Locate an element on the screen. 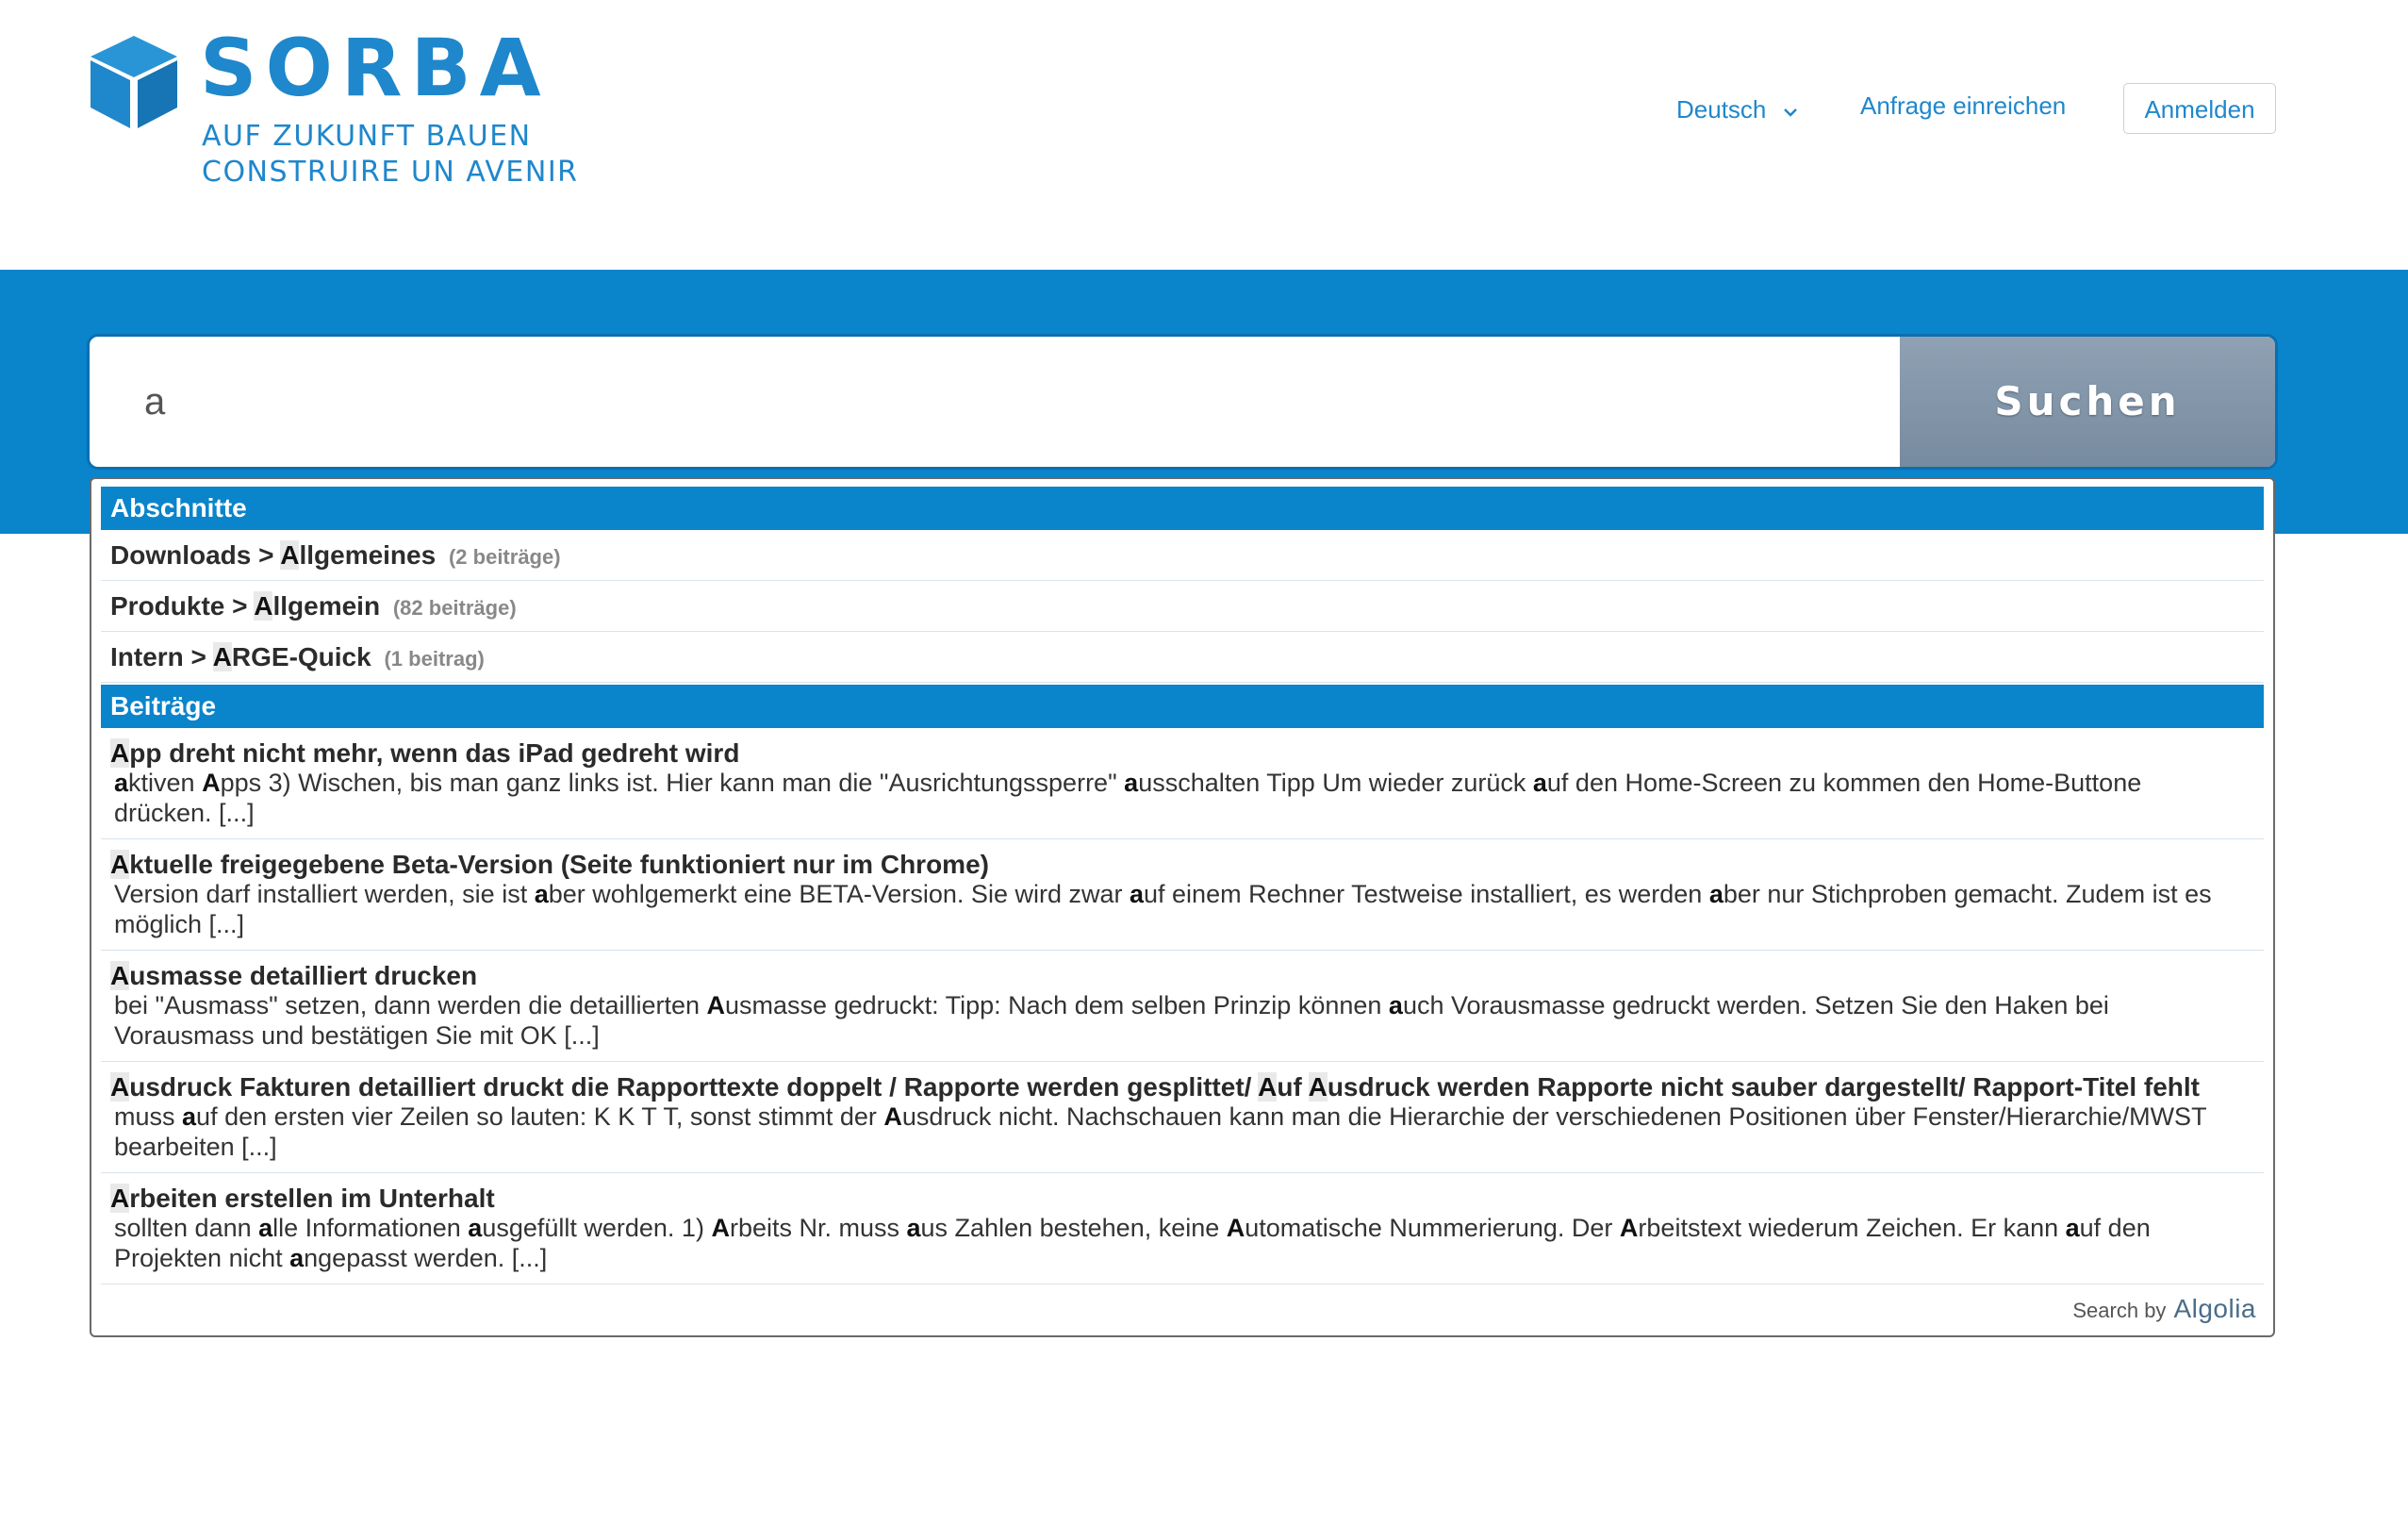 The height and width of the screenshot is (1524, 2408). search-input is located at coordinates (995, 402).